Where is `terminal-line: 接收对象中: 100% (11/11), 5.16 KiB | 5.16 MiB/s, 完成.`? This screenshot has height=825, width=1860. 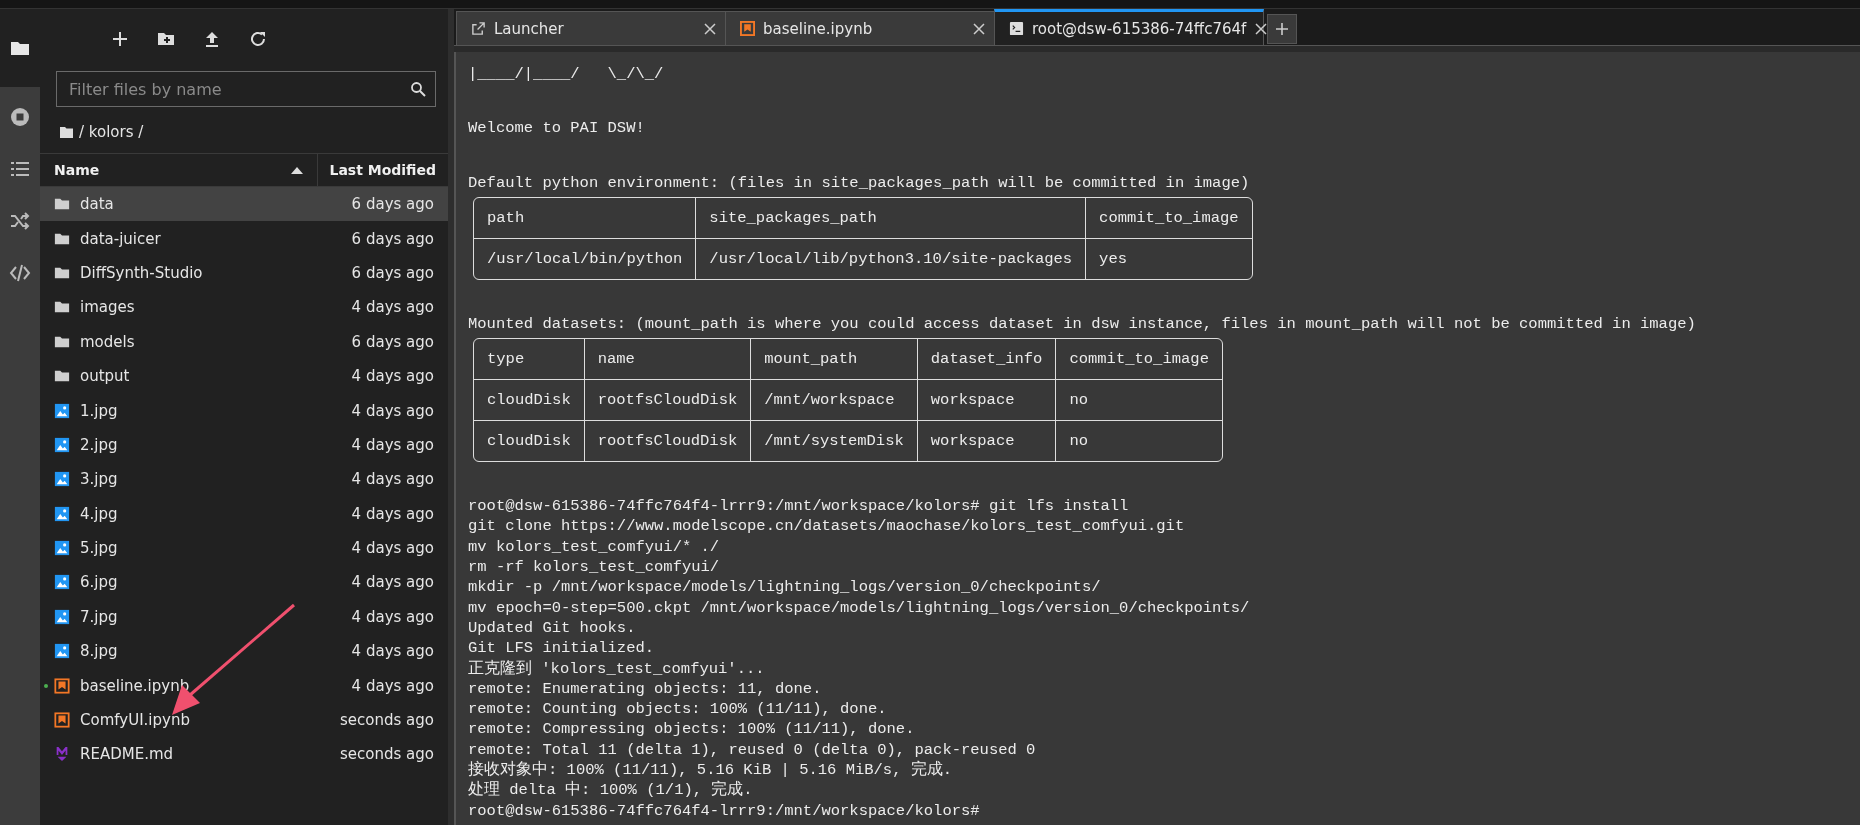
terminal-line: 接收对象中: 100% (11/11), 5.16 KiB | 5.16 MiB/s, 完成. is located at coordinates (711, 770).